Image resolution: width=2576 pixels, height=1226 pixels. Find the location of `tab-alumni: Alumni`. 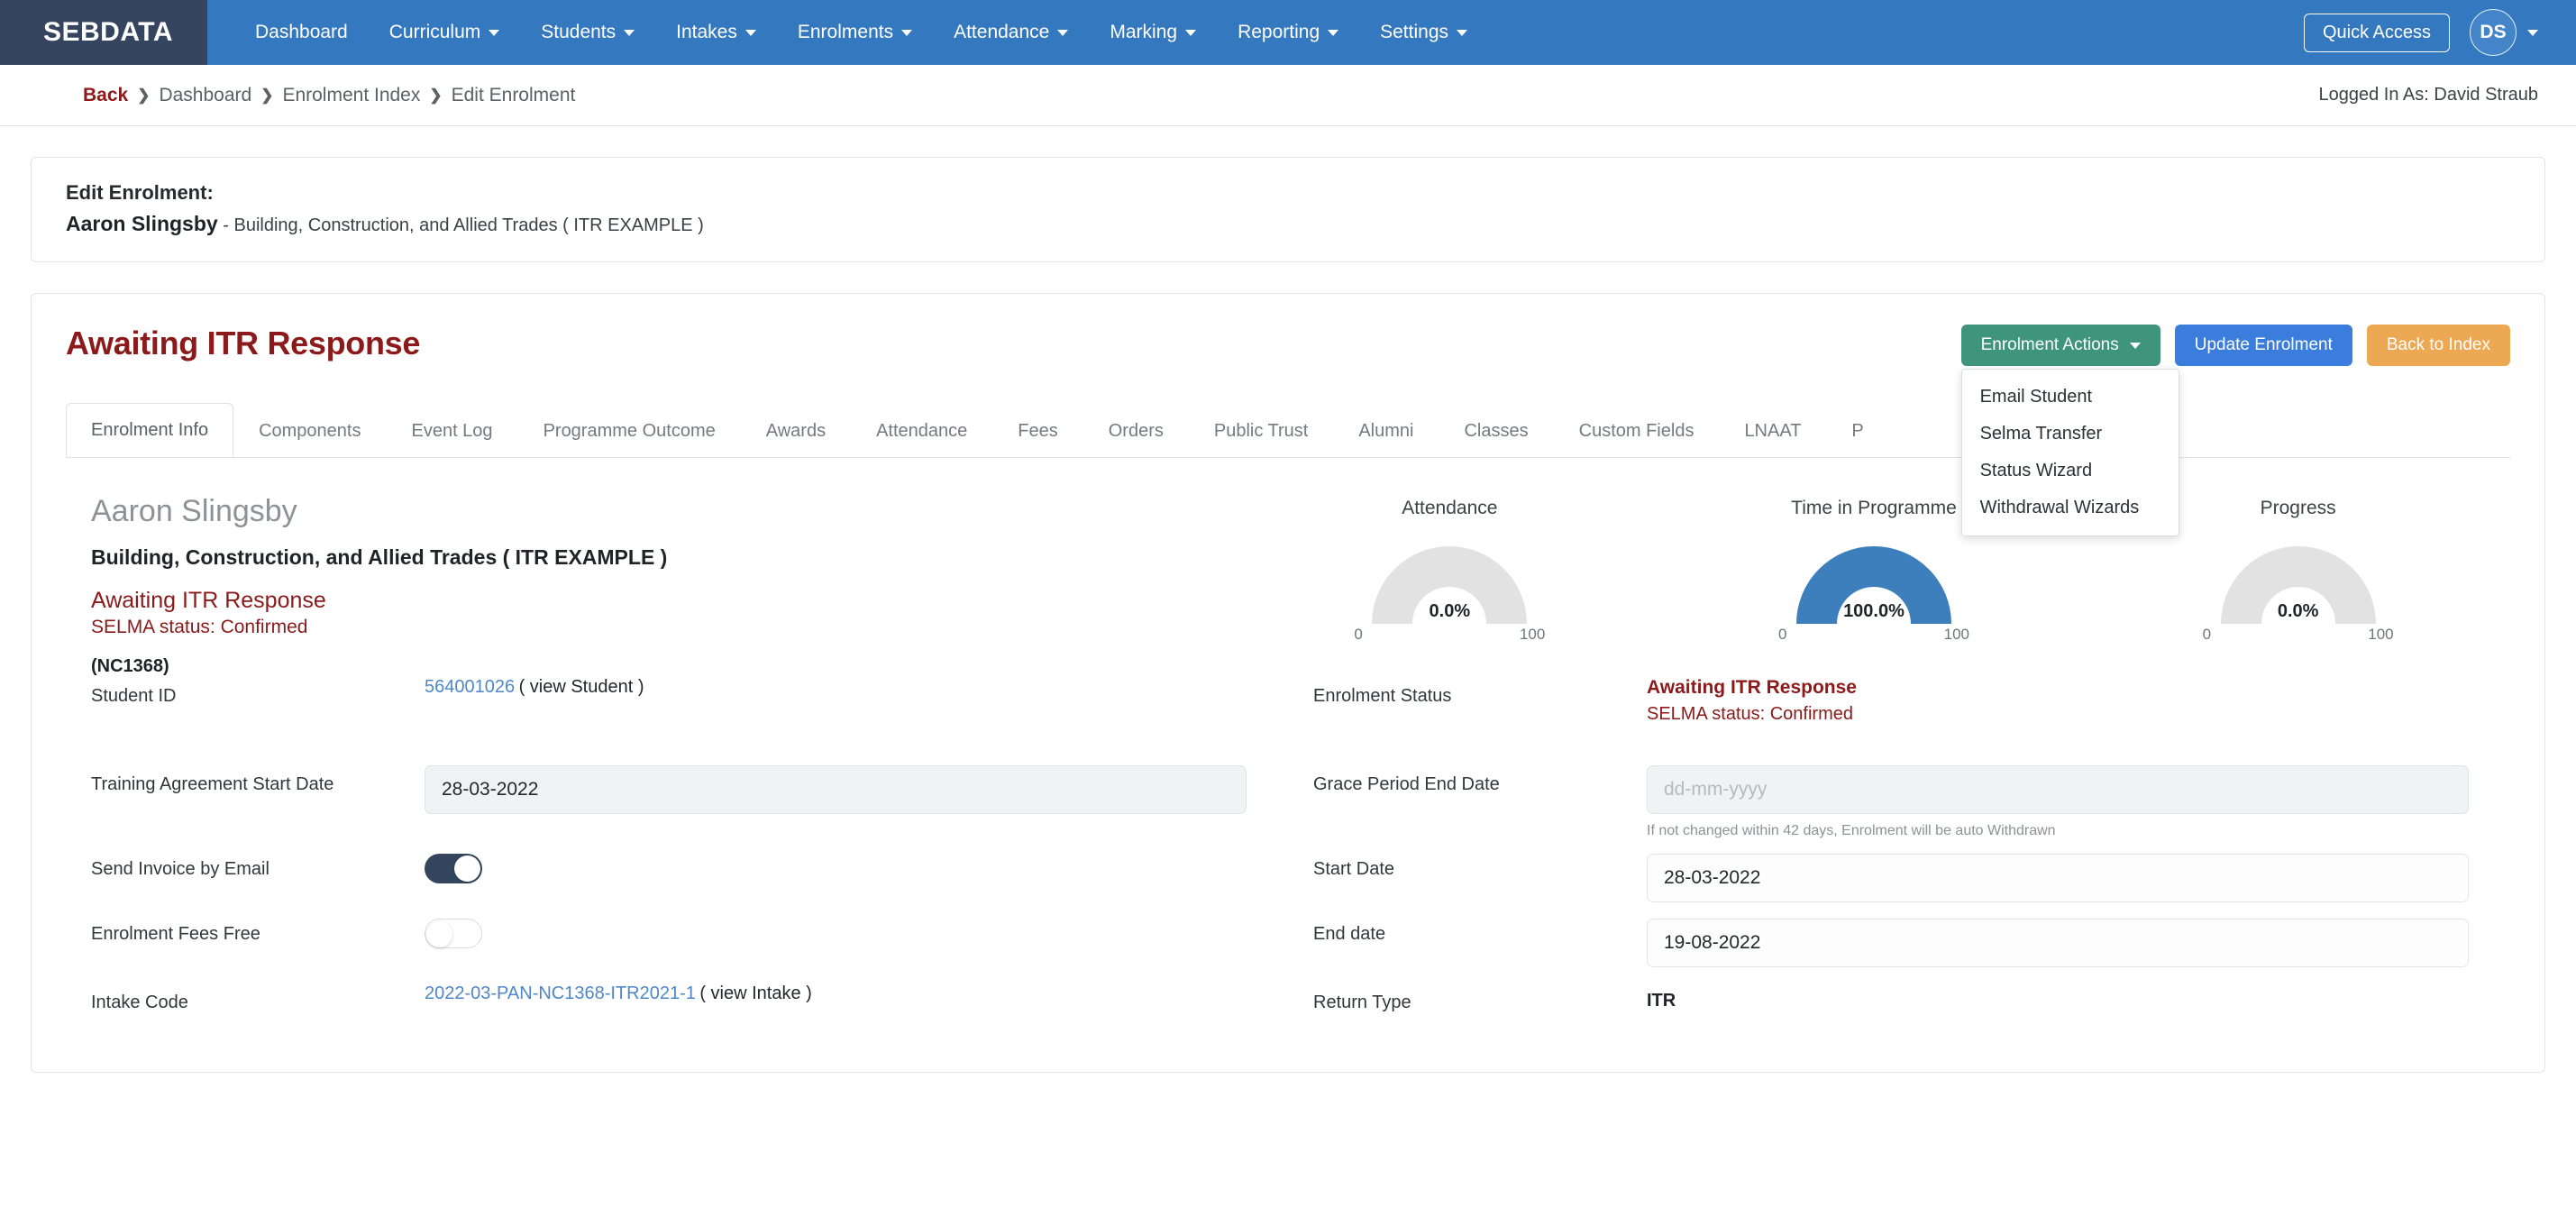

tab-alumni: Alumni is located at coordinates (1386, 430).